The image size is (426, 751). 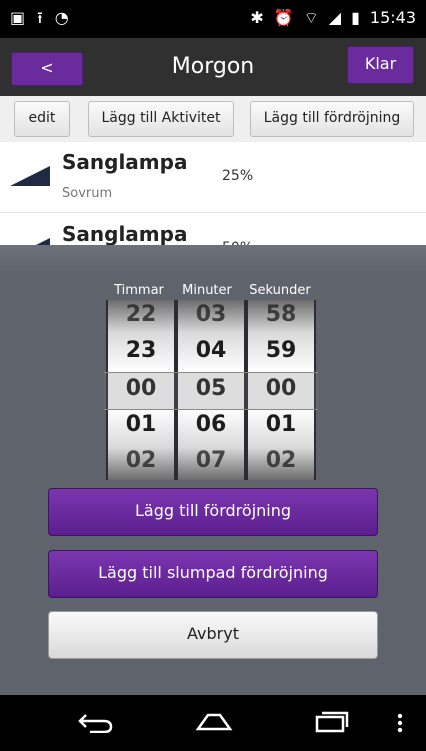 I want to click on upload-icon: ⭱, so click(x=40, y=17).